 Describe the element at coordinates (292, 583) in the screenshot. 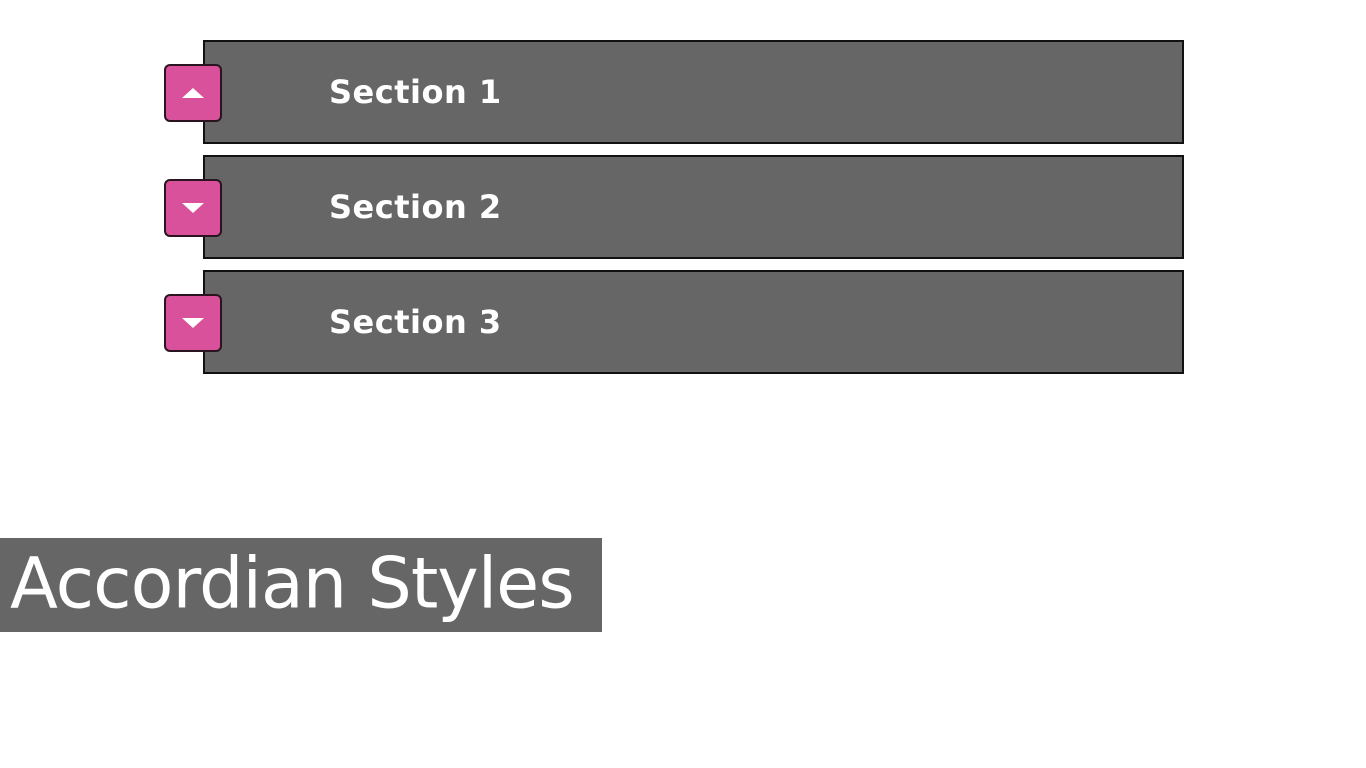

I see `caption-title: Accordian Styles` at that location.